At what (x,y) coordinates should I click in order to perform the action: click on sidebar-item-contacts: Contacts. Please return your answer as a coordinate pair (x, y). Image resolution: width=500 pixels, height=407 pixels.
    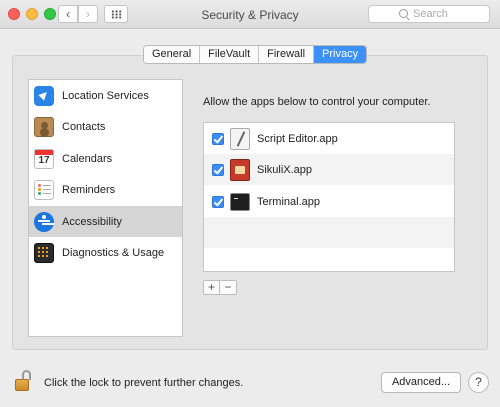
    Looking at the image, I should click on (105, 126).